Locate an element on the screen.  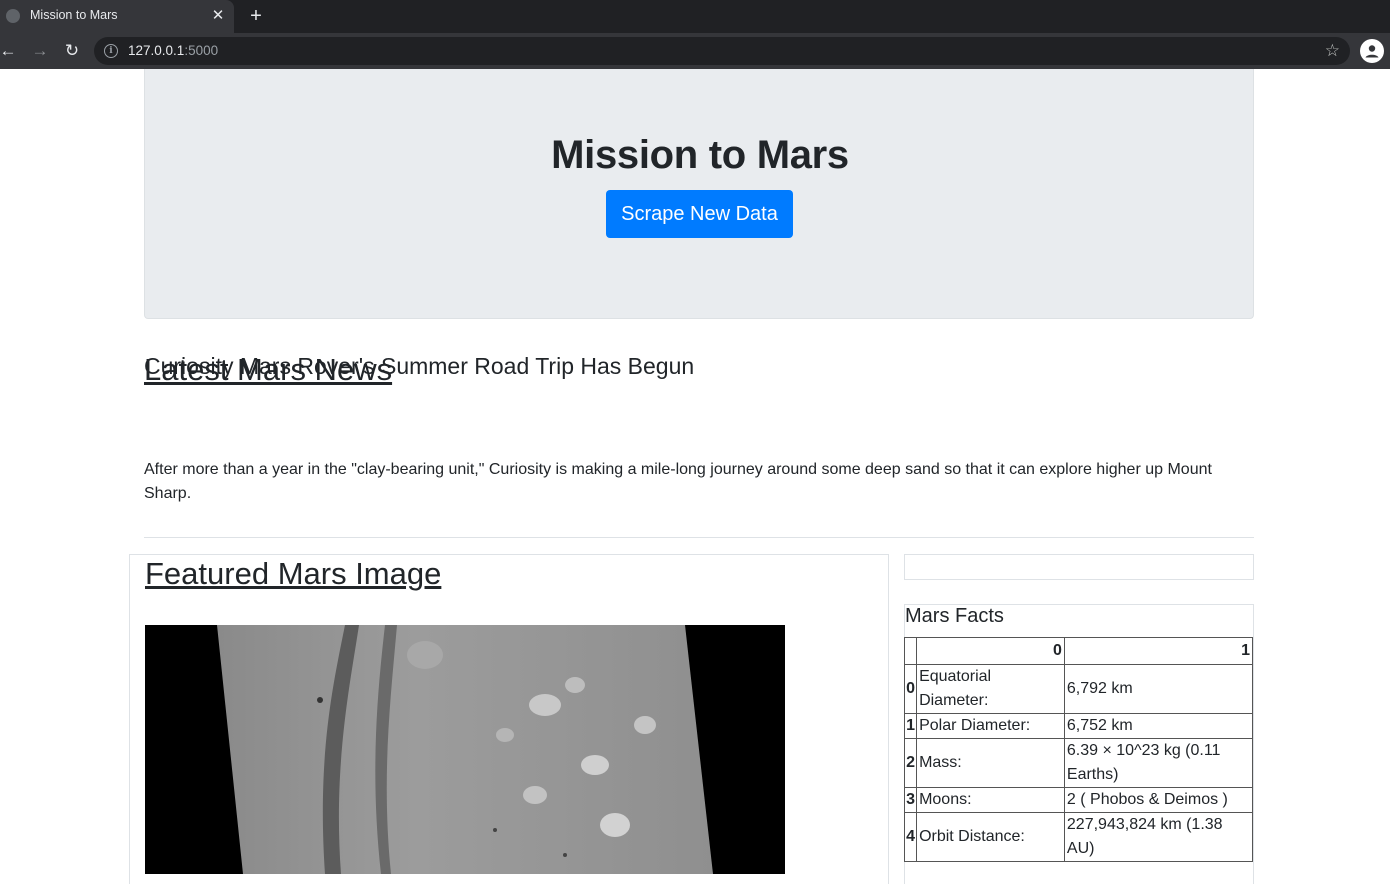
table-row: 3 Moons: 2 ( Phobos & Deimos ) is located at coordinates (1078, 800).